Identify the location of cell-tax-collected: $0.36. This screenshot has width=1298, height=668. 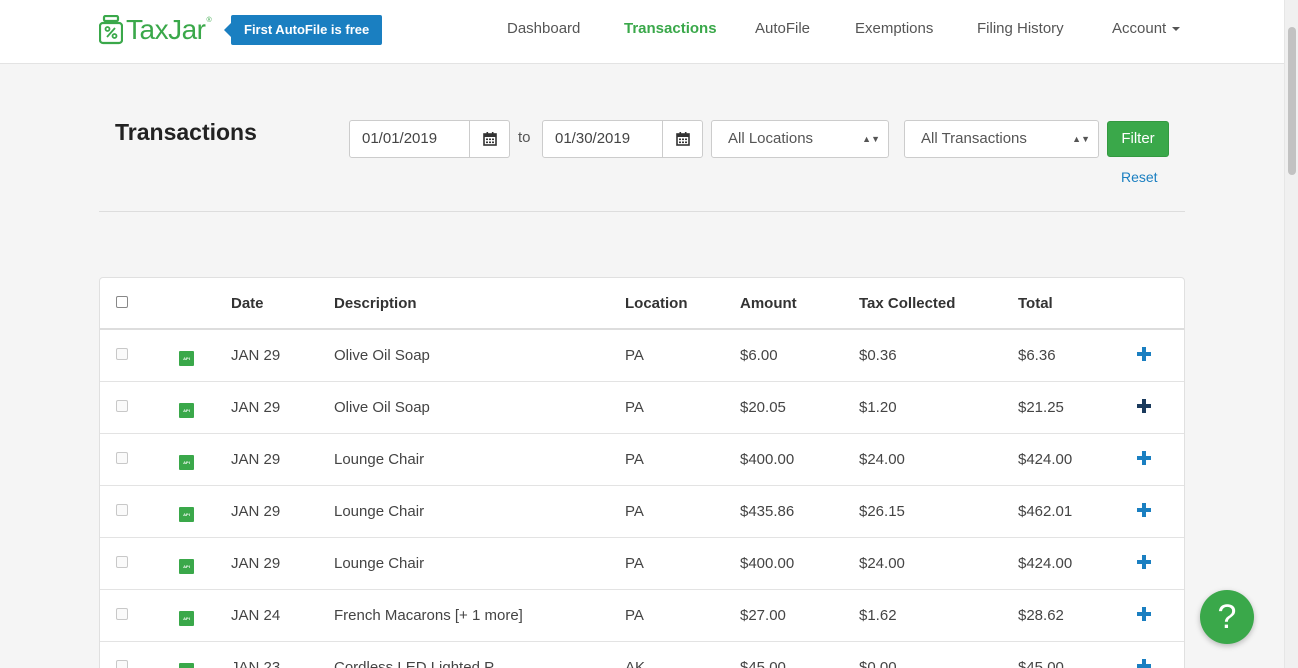
(878, 355).